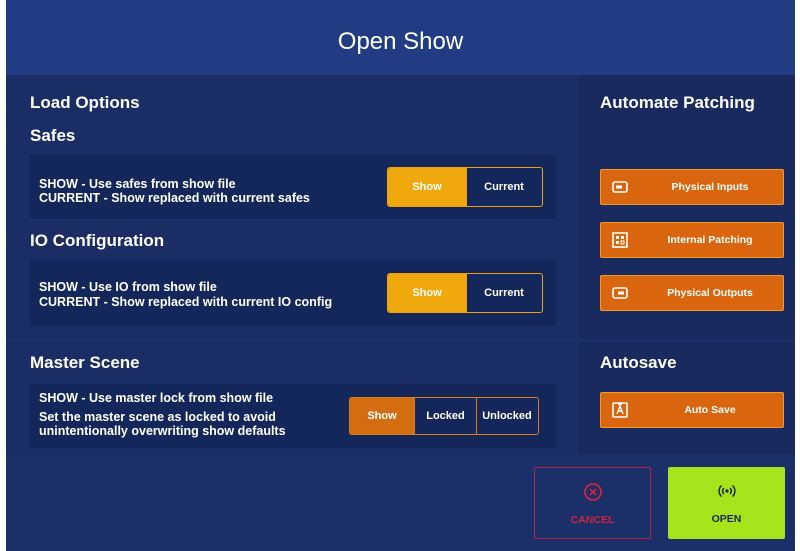 The height and width of the screenshot is (551, 800). Describe the element at coordinates (427, 293) in the screenshot. I see `io-show-button: Show` at that location.